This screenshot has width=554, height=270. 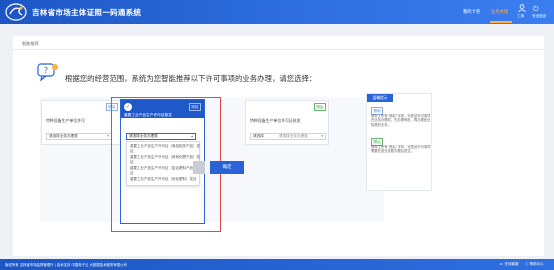 I want to click on top-header: 吉林省市场主体证照一码通系统 我的卡卷 业务办理 工商 ⏻ 安全退出, so click(x=277, y=12).